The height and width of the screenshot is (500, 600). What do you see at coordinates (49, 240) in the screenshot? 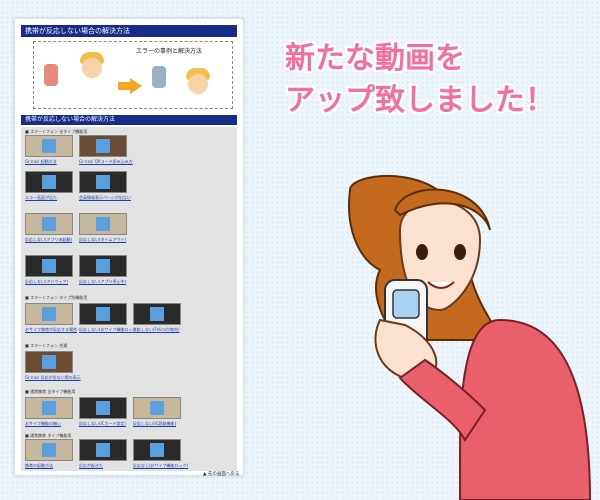
I see `video-link: 反応しない(アプリ未起動)` at bounding box center [49, 240].